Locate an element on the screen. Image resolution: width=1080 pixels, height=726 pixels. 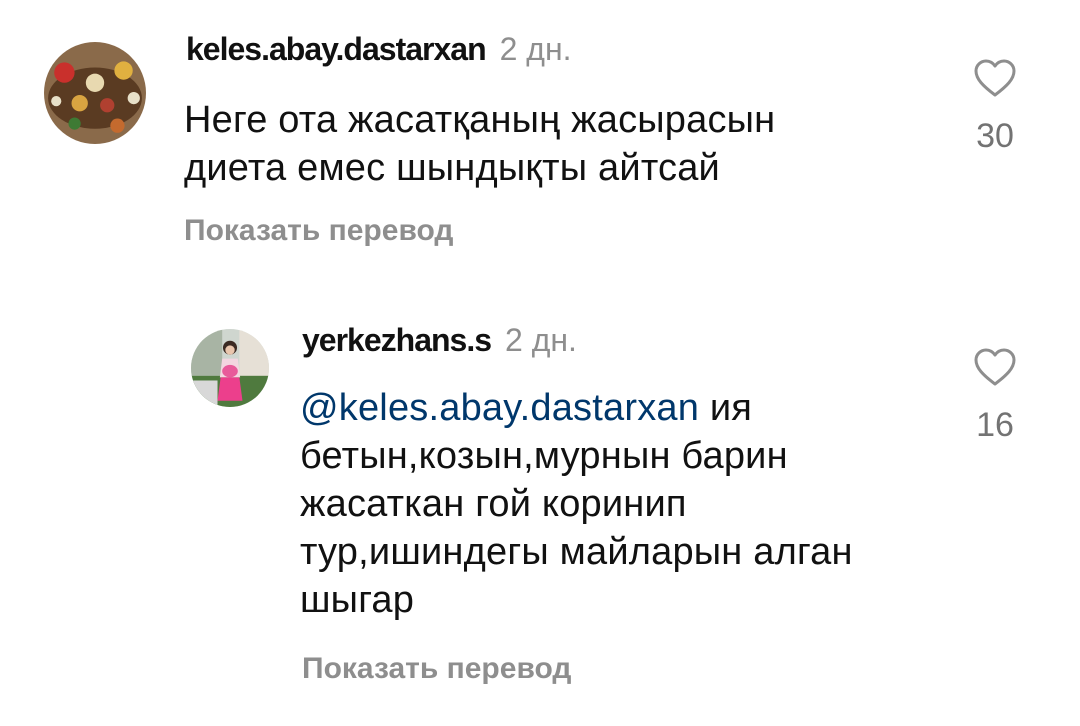
comment-text-line: тур,ишиндегы майларын алган is located at coordinates (576, 552).